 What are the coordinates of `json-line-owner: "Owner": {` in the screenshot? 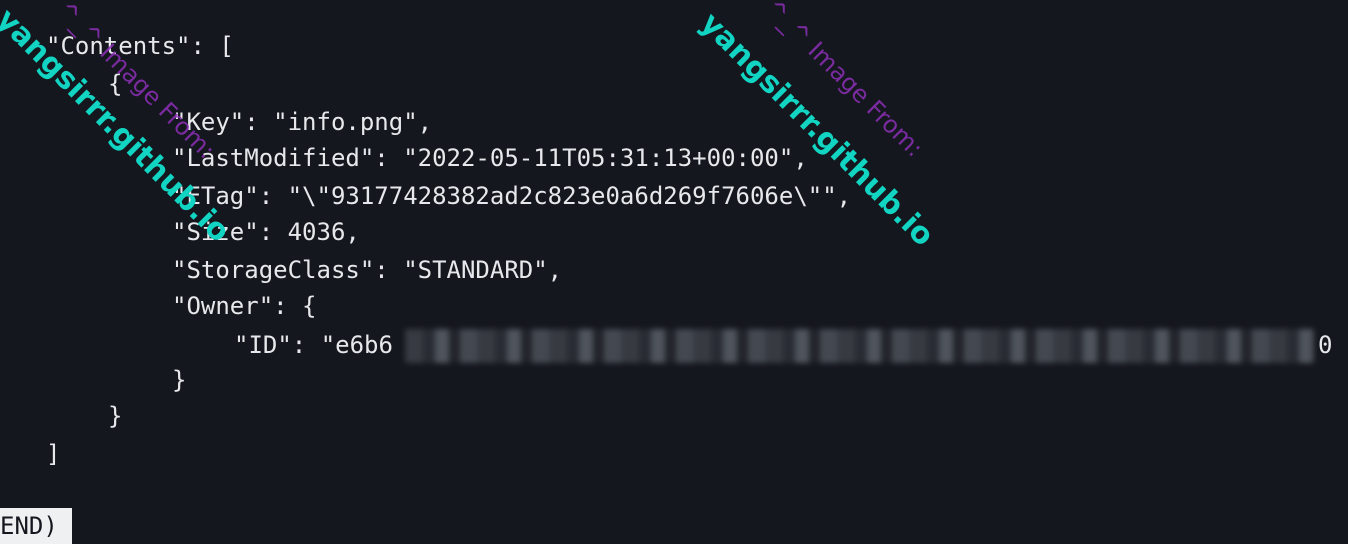 It's located at (244, 306).